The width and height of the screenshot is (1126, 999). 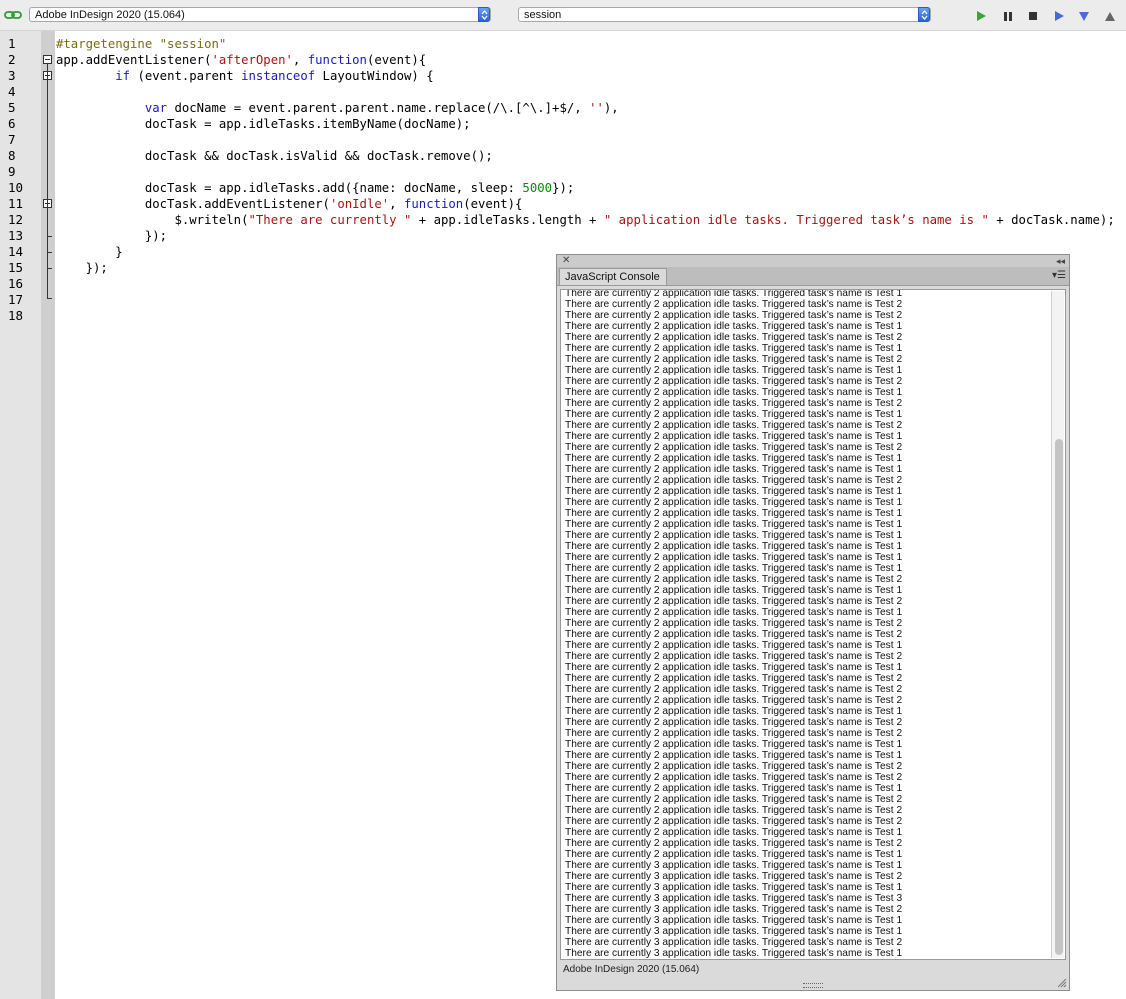 I want to click on line-number-gutter, so click(x=20, y=515).